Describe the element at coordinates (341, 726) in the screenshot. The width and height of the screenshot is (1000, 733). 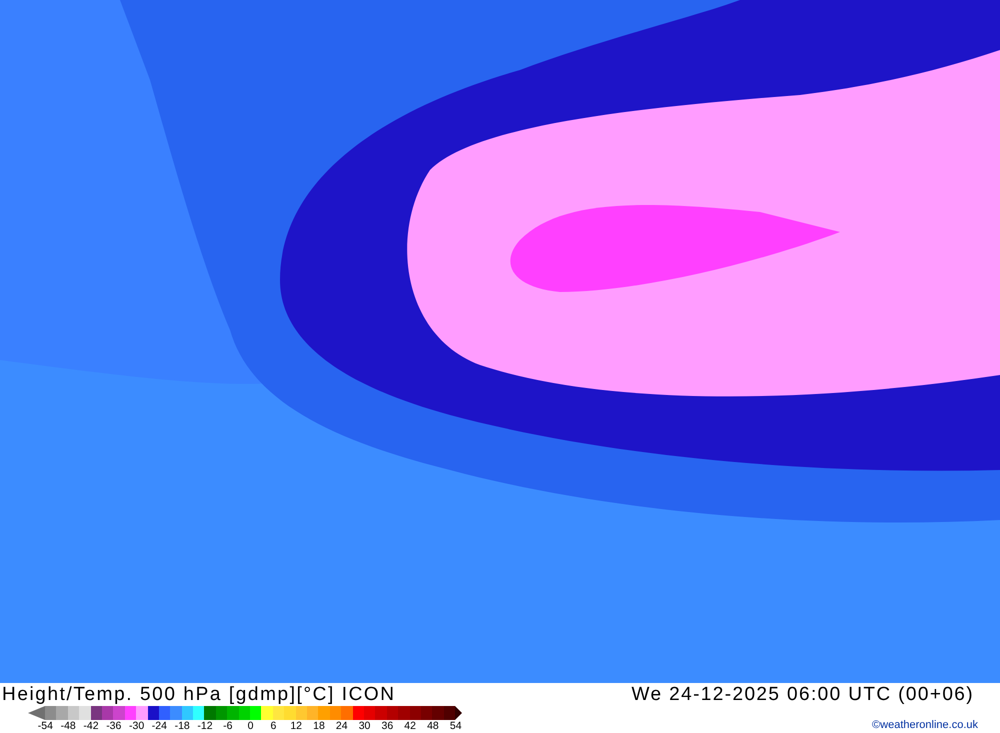
I see `scale-tick-label: 24` at that location.